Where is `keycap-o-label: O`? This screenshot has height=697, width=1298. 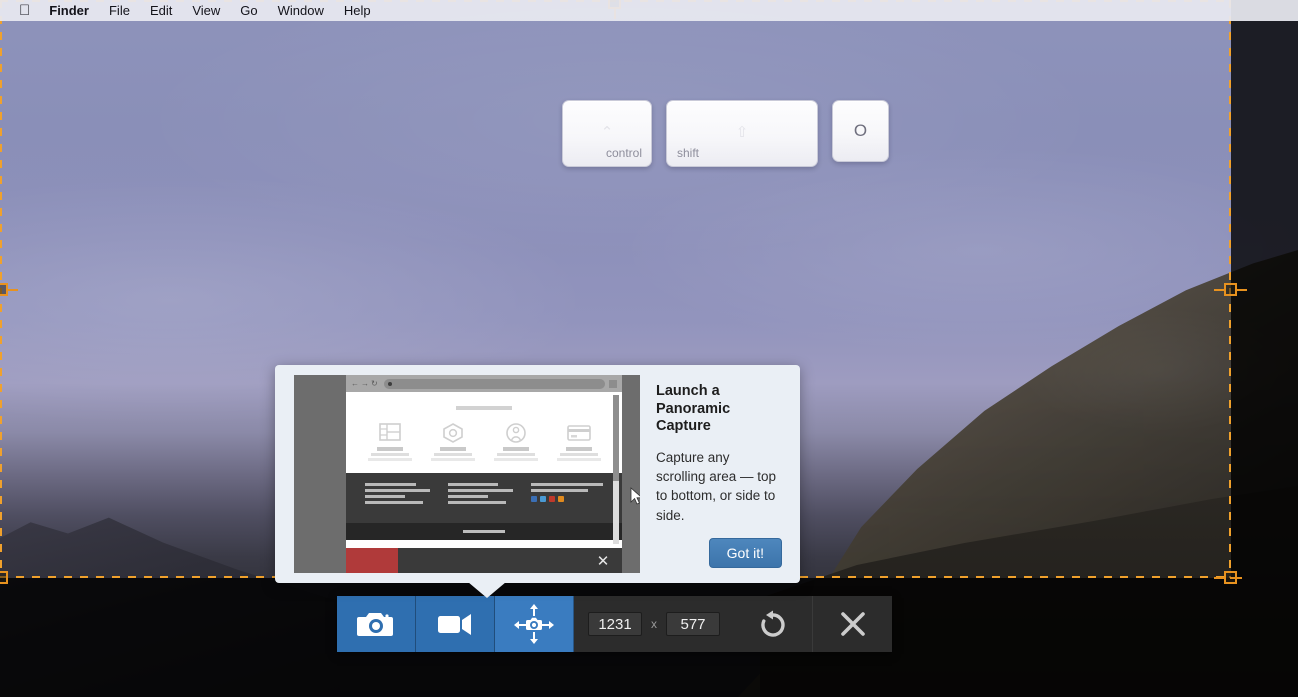
keycap-o-label: O is located at coordinates (860, 130).